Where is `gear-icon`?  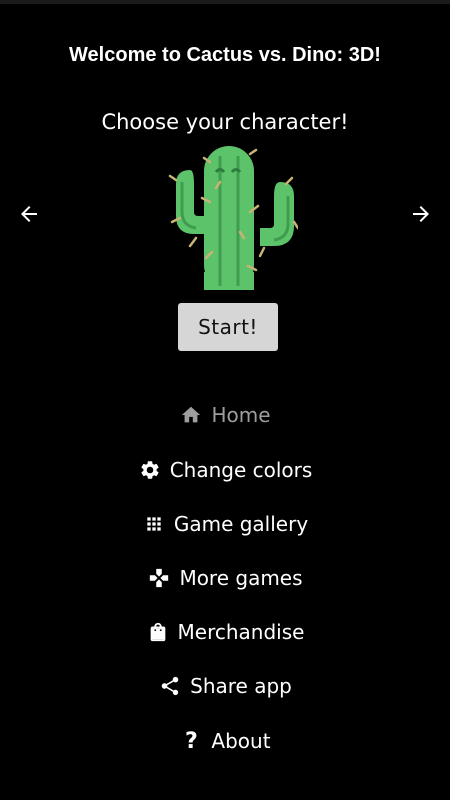
gear-icon is located at coordinates (150, 470).